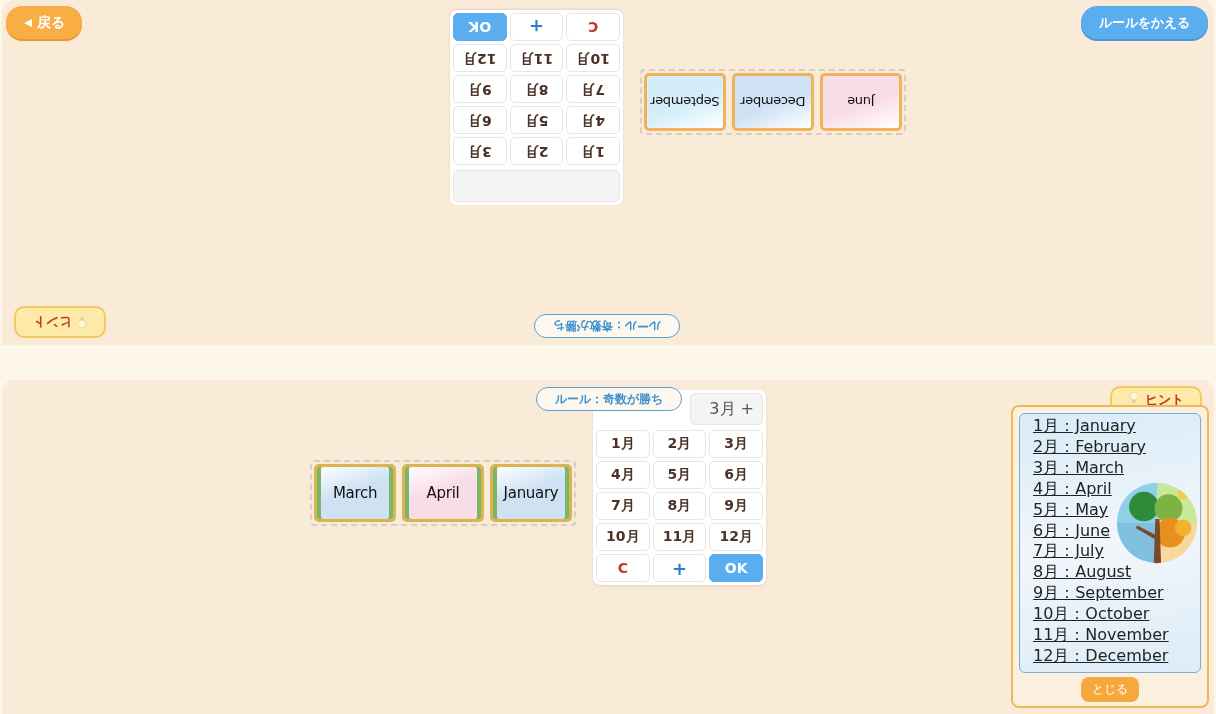 The image size is (1216, 714). What do you see at coordinates (536, 186) in the screenshot?
I see `answer-field` at bounding box center [536, 186].